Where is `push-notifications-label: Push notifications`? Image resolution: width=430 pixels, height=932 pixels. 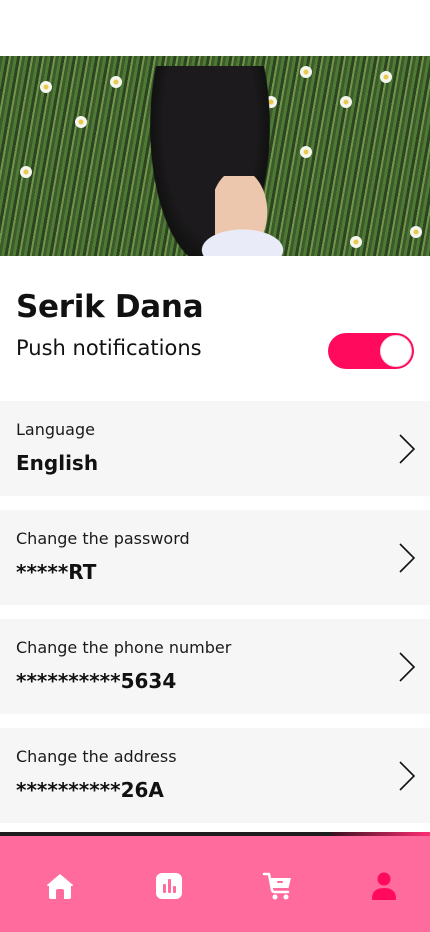 push-notifications-label: Push notifications is located at coordinates (109, 348).